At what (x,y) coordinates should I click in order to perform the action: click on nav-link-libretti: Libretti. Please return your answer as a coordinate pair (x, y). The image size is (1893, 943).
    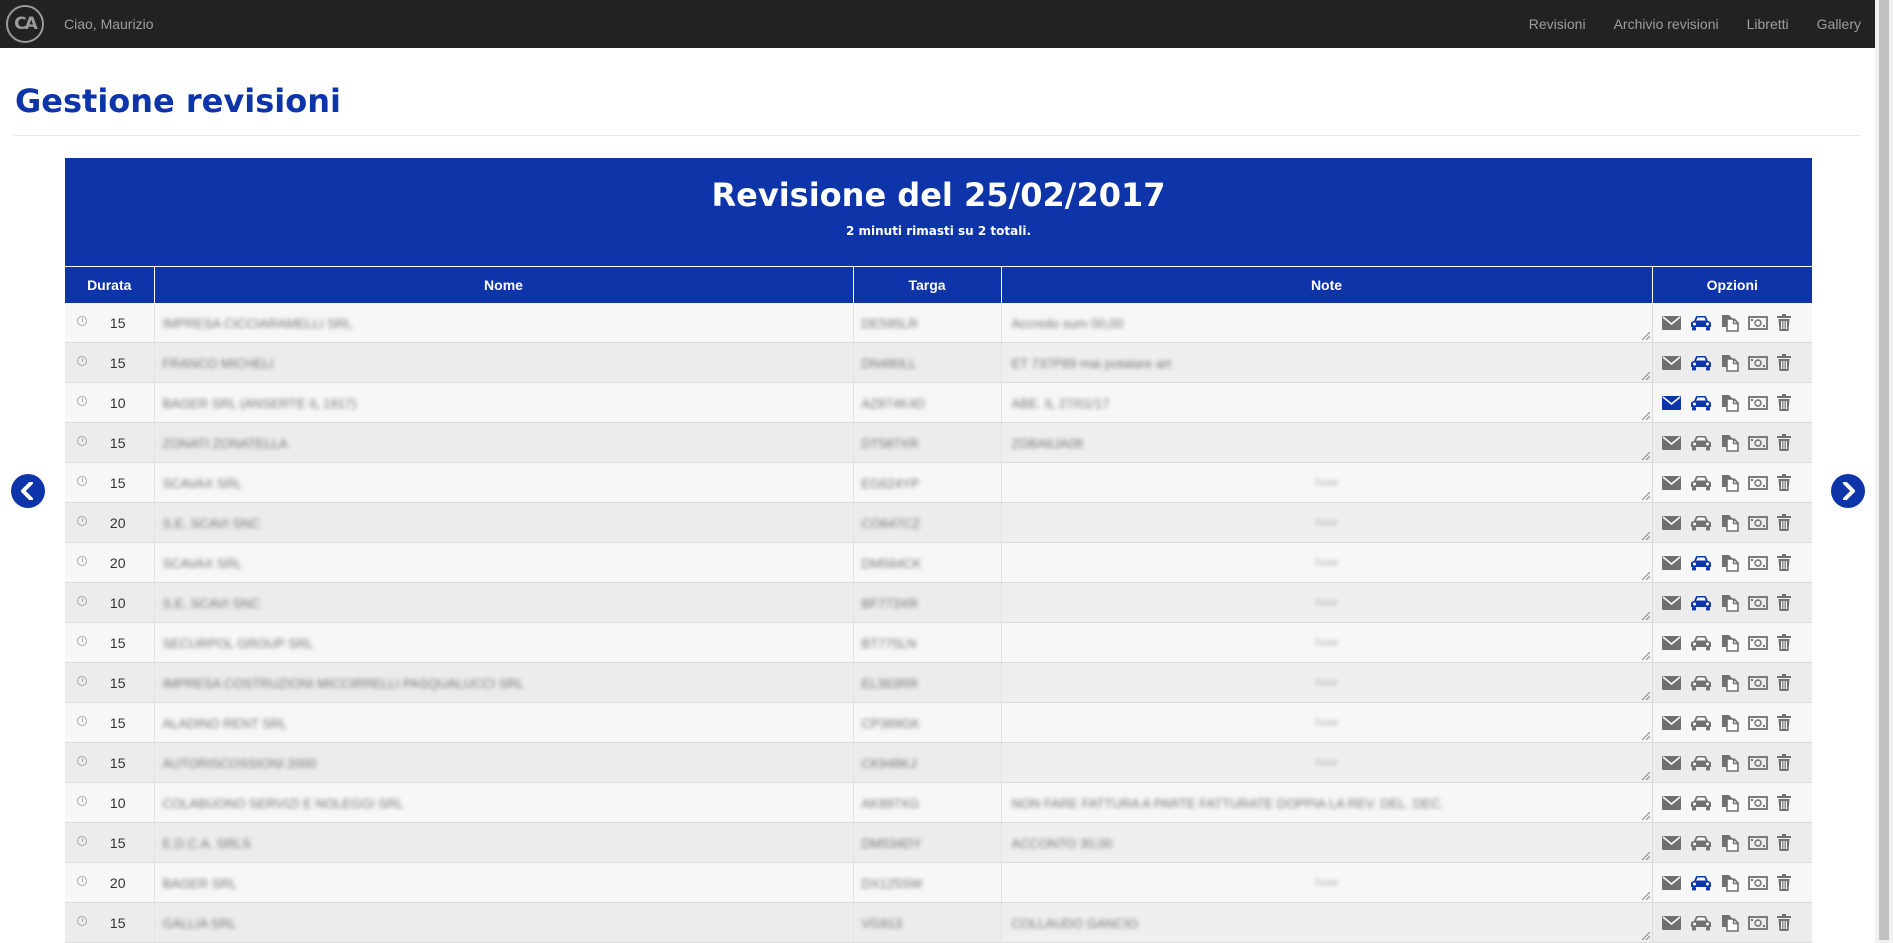
    Looking at the image, I should click on (1768, 24).